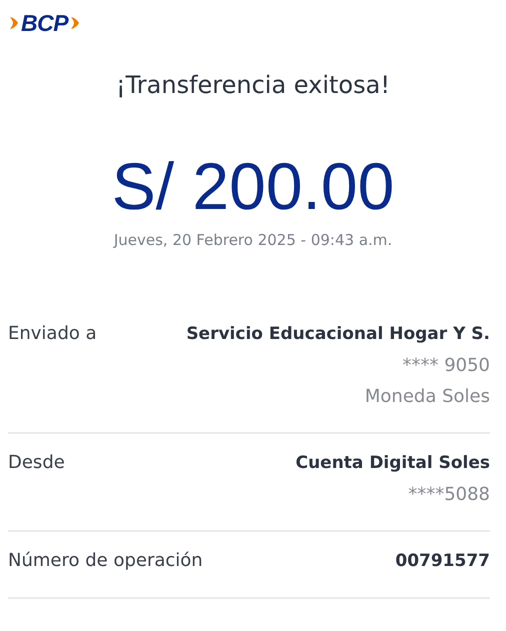  What do you see at coordinates (52, 334) in the screenshot?
I see `detail-label: Enviado a` at bounding box center [52, 334].